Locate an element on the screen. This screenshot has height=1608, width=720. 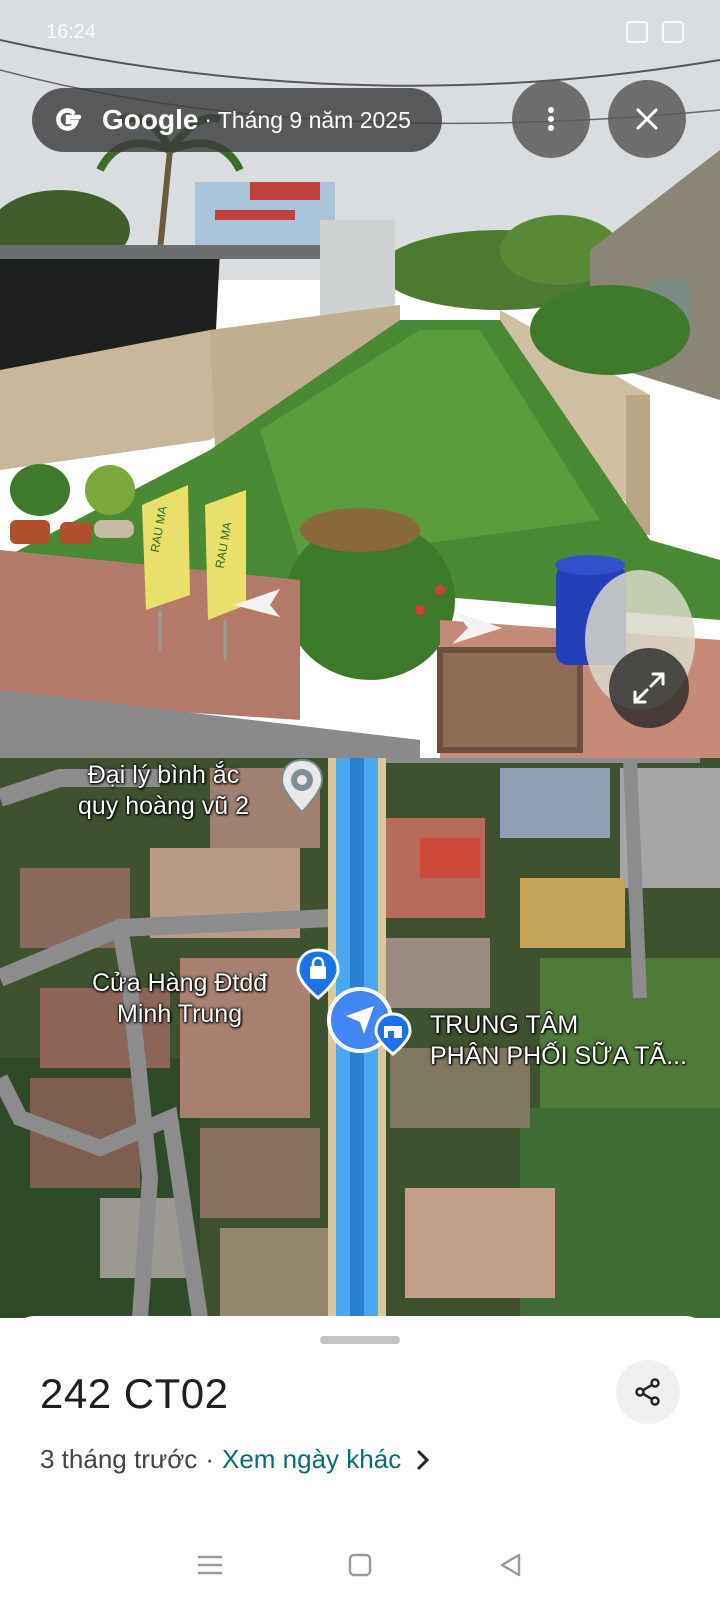
expand-icon is located at coordinates (649, 688).